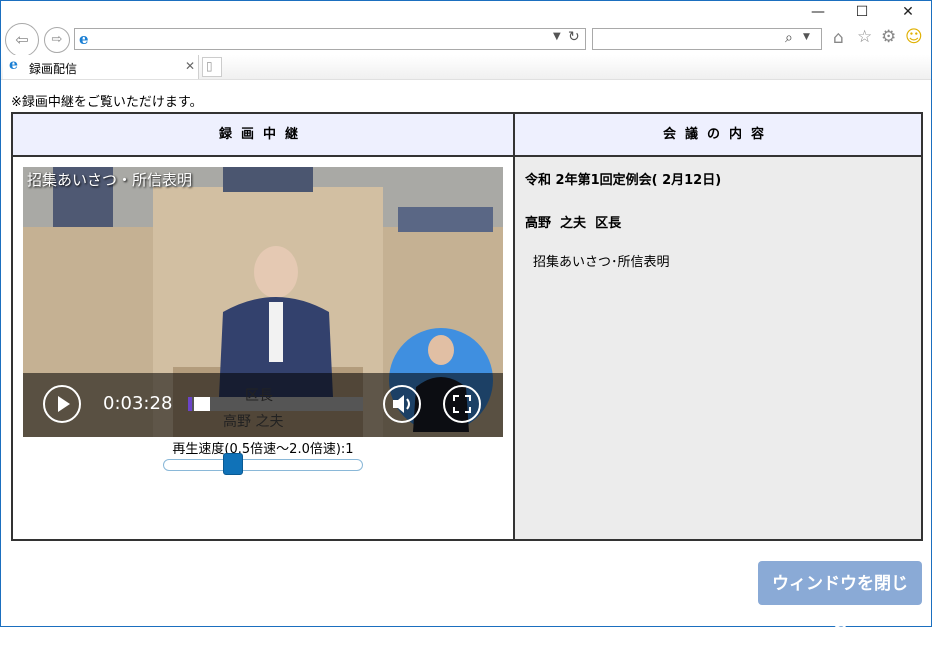 This screenshot has height=650, width=932. I want to click on ie-tab-icon: e, so click(13, 65).